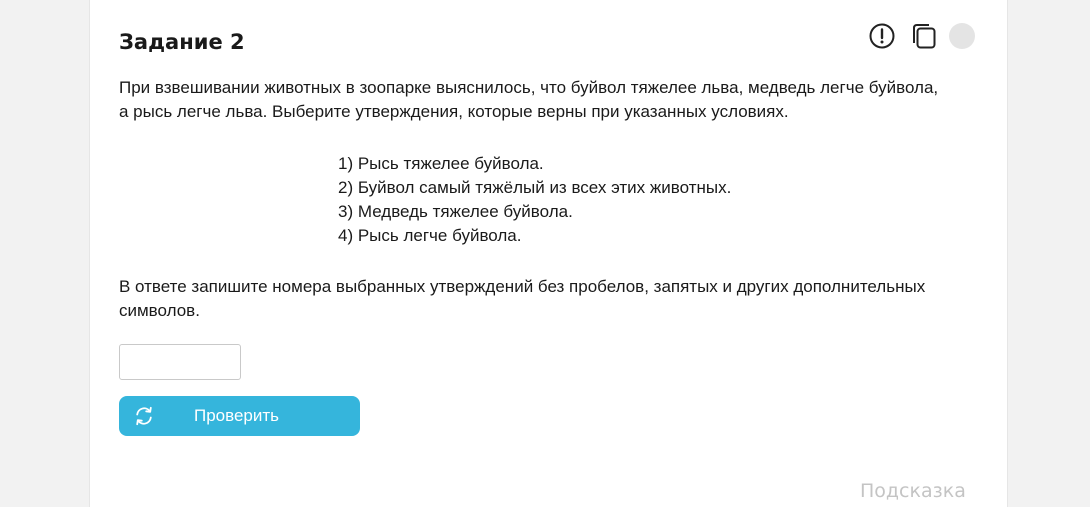  What do you see at coordinates (144, 416) in the screenshot?
I see `refresh-icon` at bounding box center [144, 416].